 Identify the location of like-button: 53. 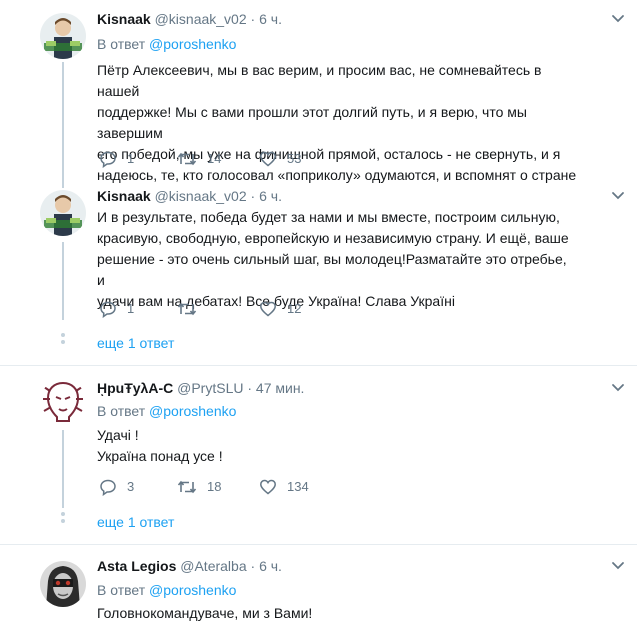
(280, 159).